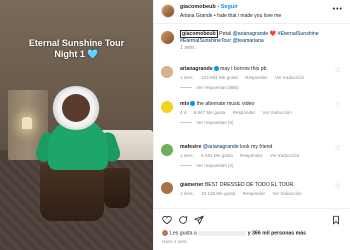  I want to click on heart-emoji: ❤️, so click(273, 34).